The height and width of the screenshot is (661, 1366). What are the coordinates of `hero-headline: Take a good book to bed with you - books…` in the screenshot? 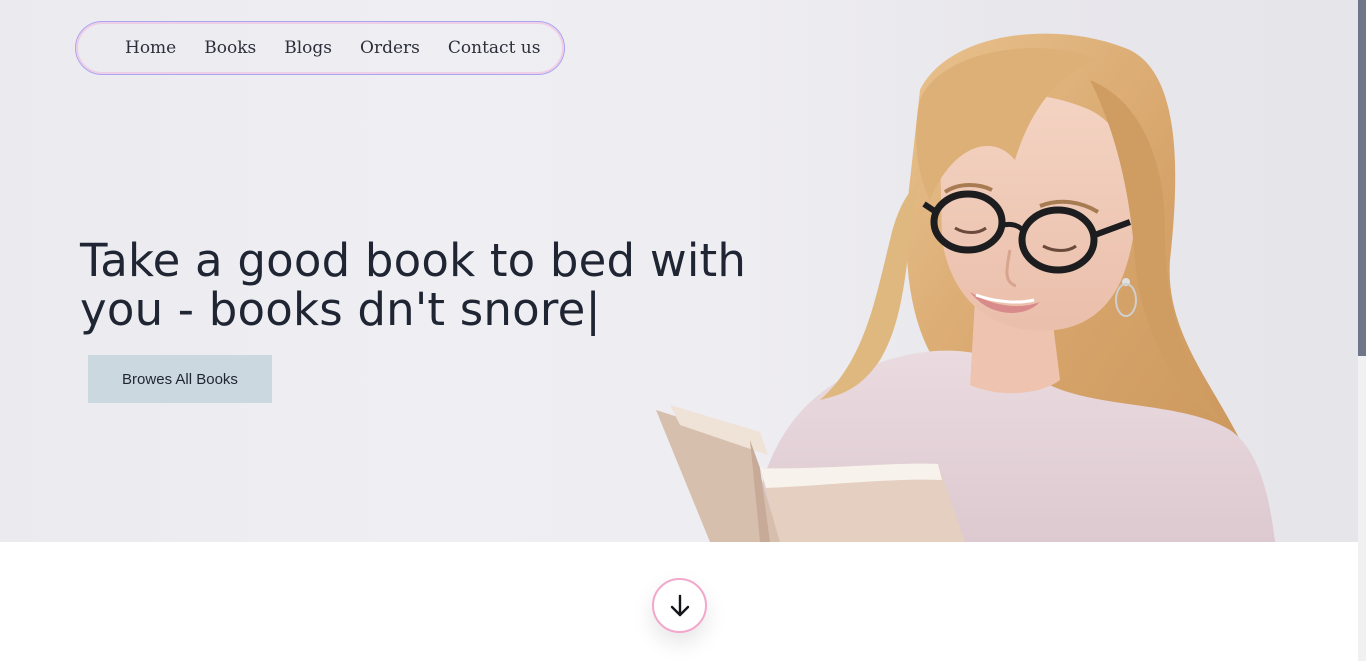 It's located at (413, 285).